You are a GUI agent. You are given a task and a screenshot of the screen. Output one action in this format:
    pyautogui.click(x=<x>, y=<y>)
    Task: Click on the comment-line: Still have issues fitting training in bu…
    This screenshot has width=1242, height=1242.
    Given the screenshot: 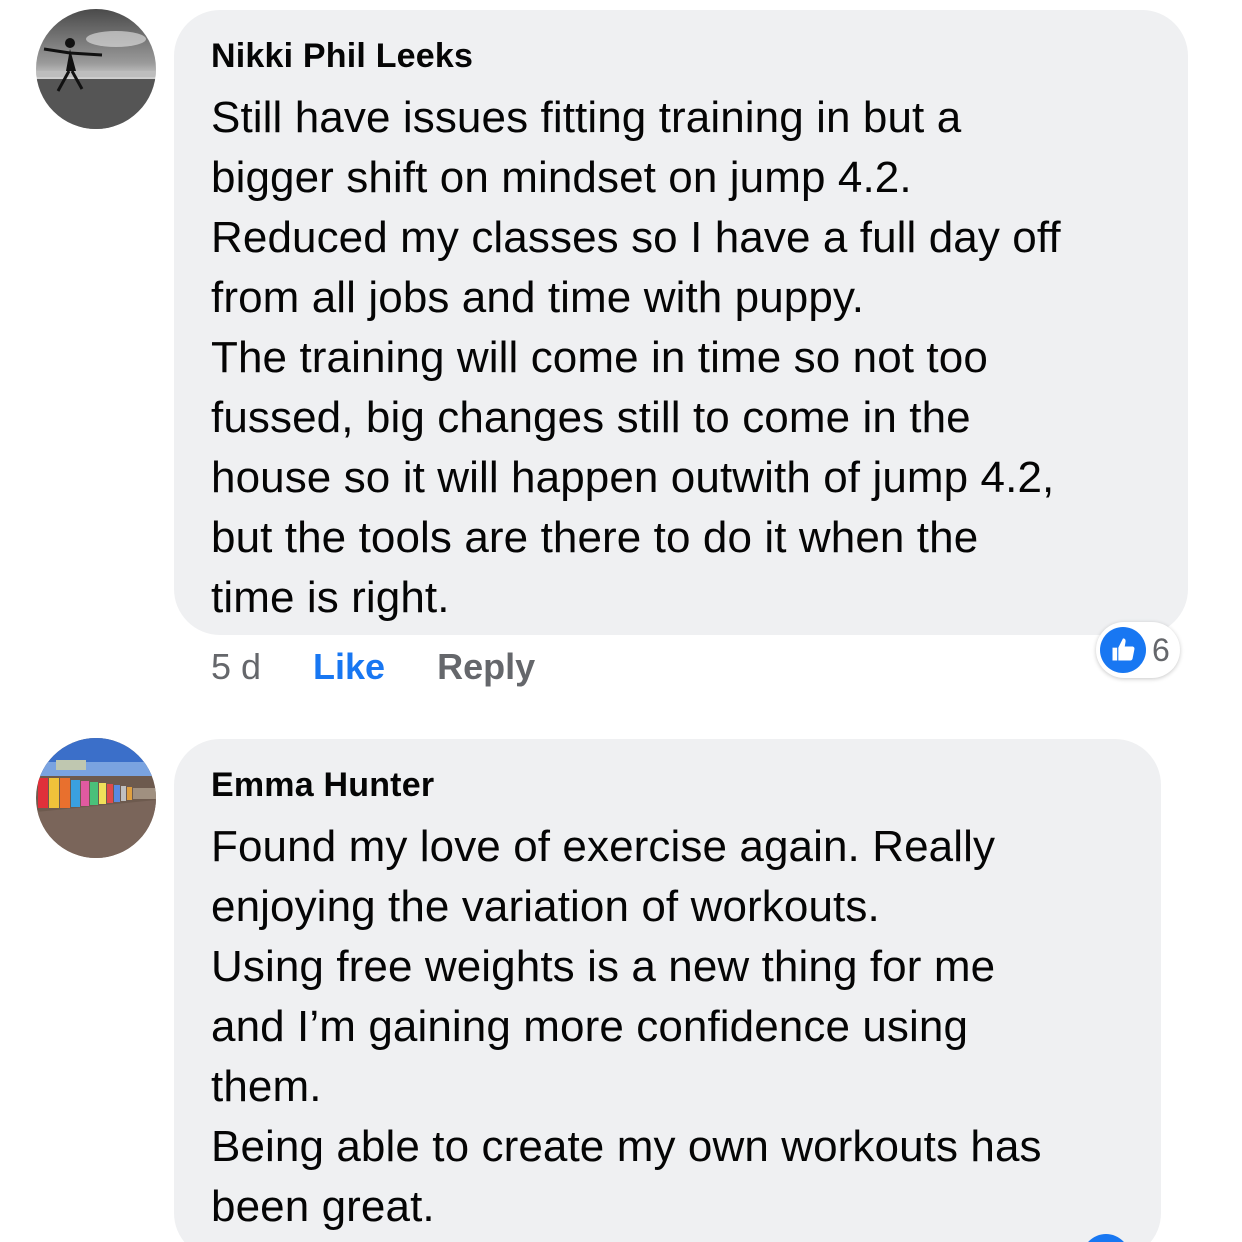 What is the action you would take?
    pyautogui.click(x=586, y=117)
    